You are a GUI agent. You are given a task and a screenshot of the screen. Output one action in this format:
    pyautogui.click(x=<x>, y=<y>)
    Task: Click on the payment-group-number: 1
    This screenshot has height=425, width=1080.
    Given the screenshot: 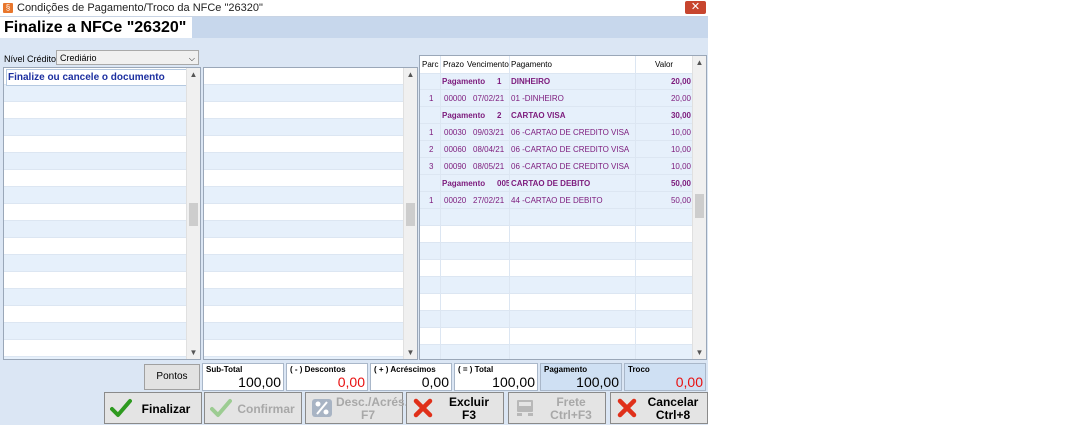 What is the action you would take?
    pyautogui.click(x=499, y=81)
    